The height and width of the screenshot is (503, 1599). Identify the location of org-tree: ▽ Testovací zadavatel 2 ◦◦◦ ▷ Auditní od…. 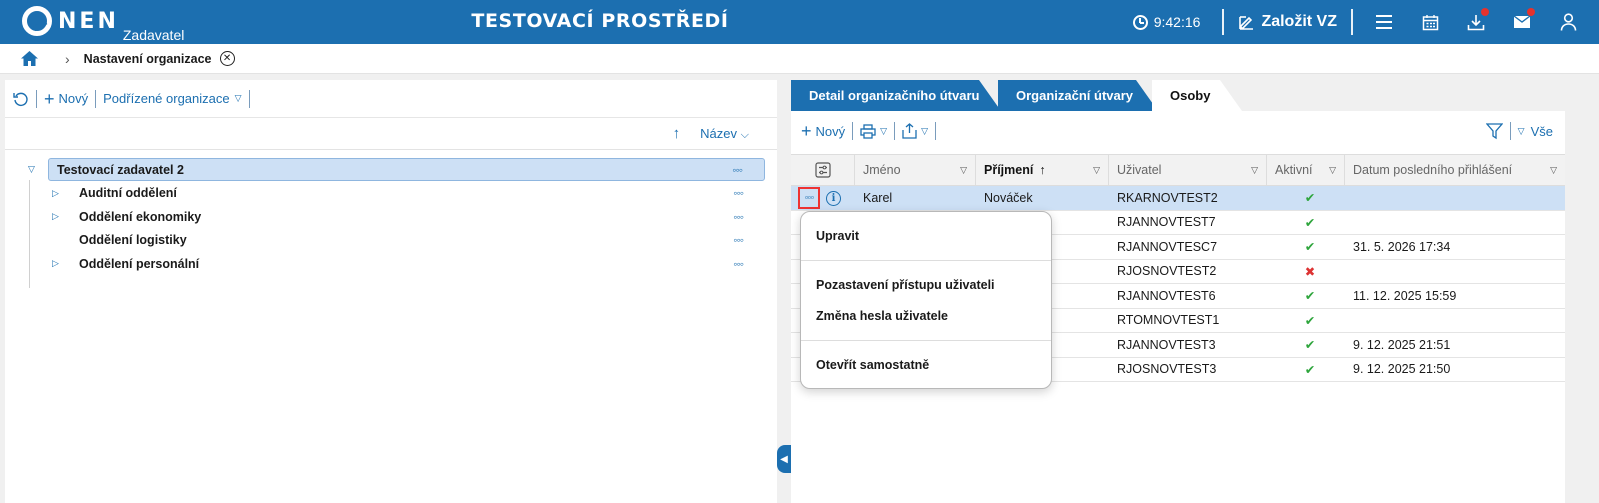
(391, 219).